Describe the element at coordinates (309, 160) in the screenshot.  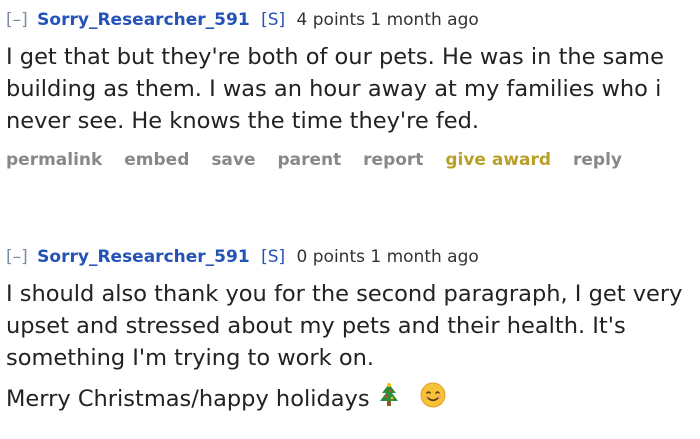
I see `parent-button: parent` at that location.